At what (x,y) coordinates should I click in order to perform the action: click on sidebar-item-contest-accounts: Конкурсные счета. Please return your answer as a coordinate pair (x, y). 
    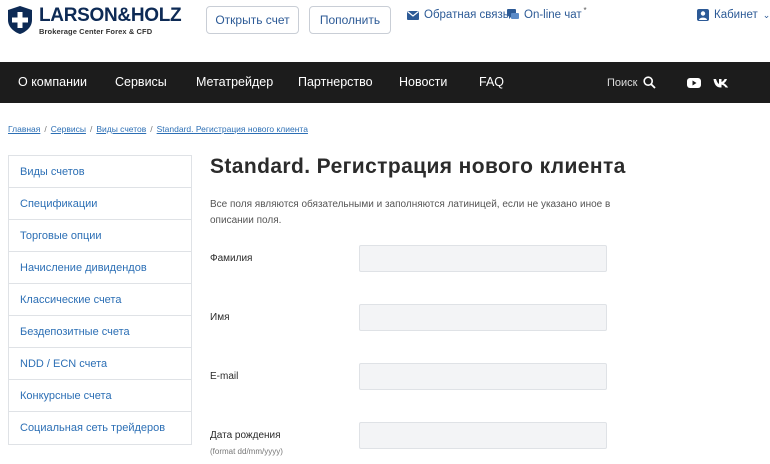
    Looking at the image, I should click on (100, 396).